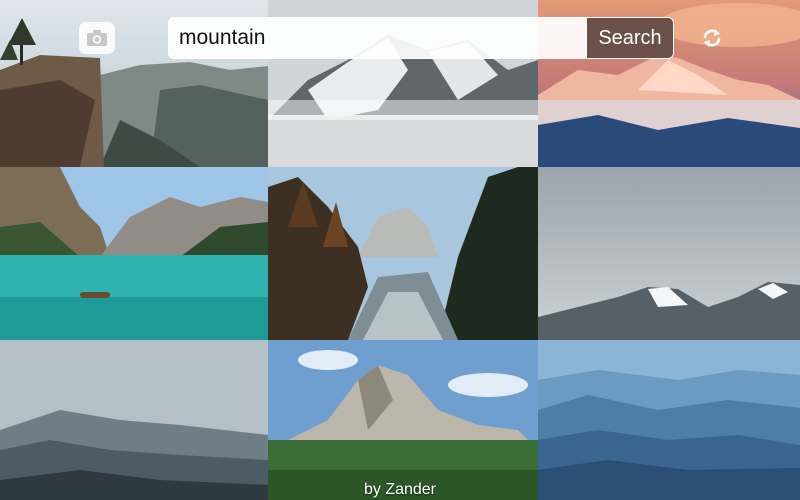 Image resolution: width=800 pixels, height=500 pixels. I want to click on photo-tile-turquoise-lake, so click(134, 253).